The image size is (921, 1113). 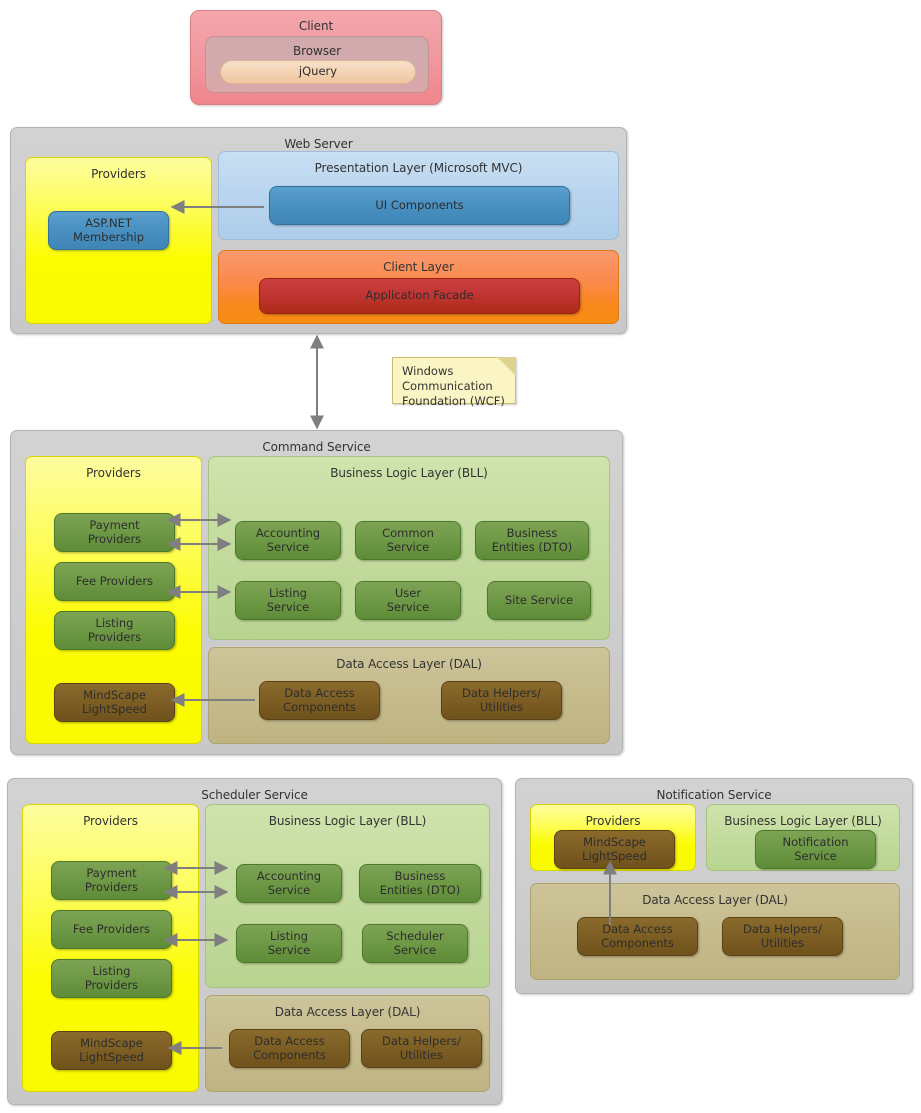 I want to click on leaf-line1: Scheduler, so click(x=415, y=936).